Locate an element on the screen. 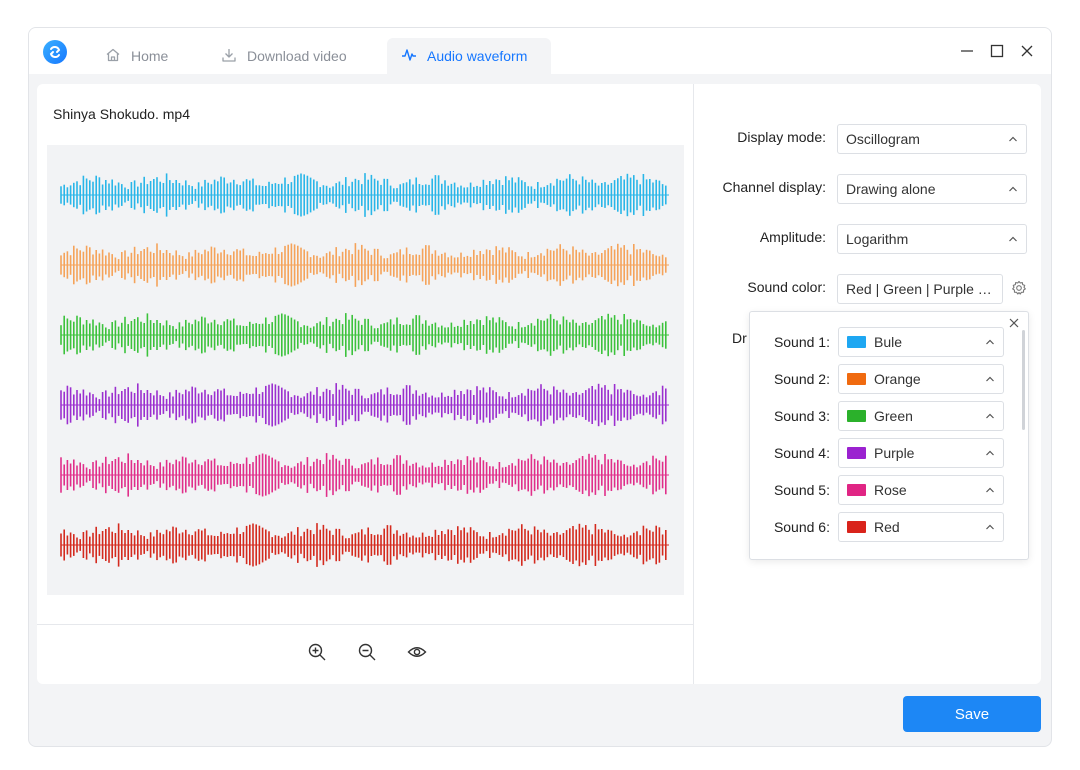 Image resolution: width=1080 pixels, height=770 pixels. channel-display-value: Drawing alone is located at coordinates (891, 189).